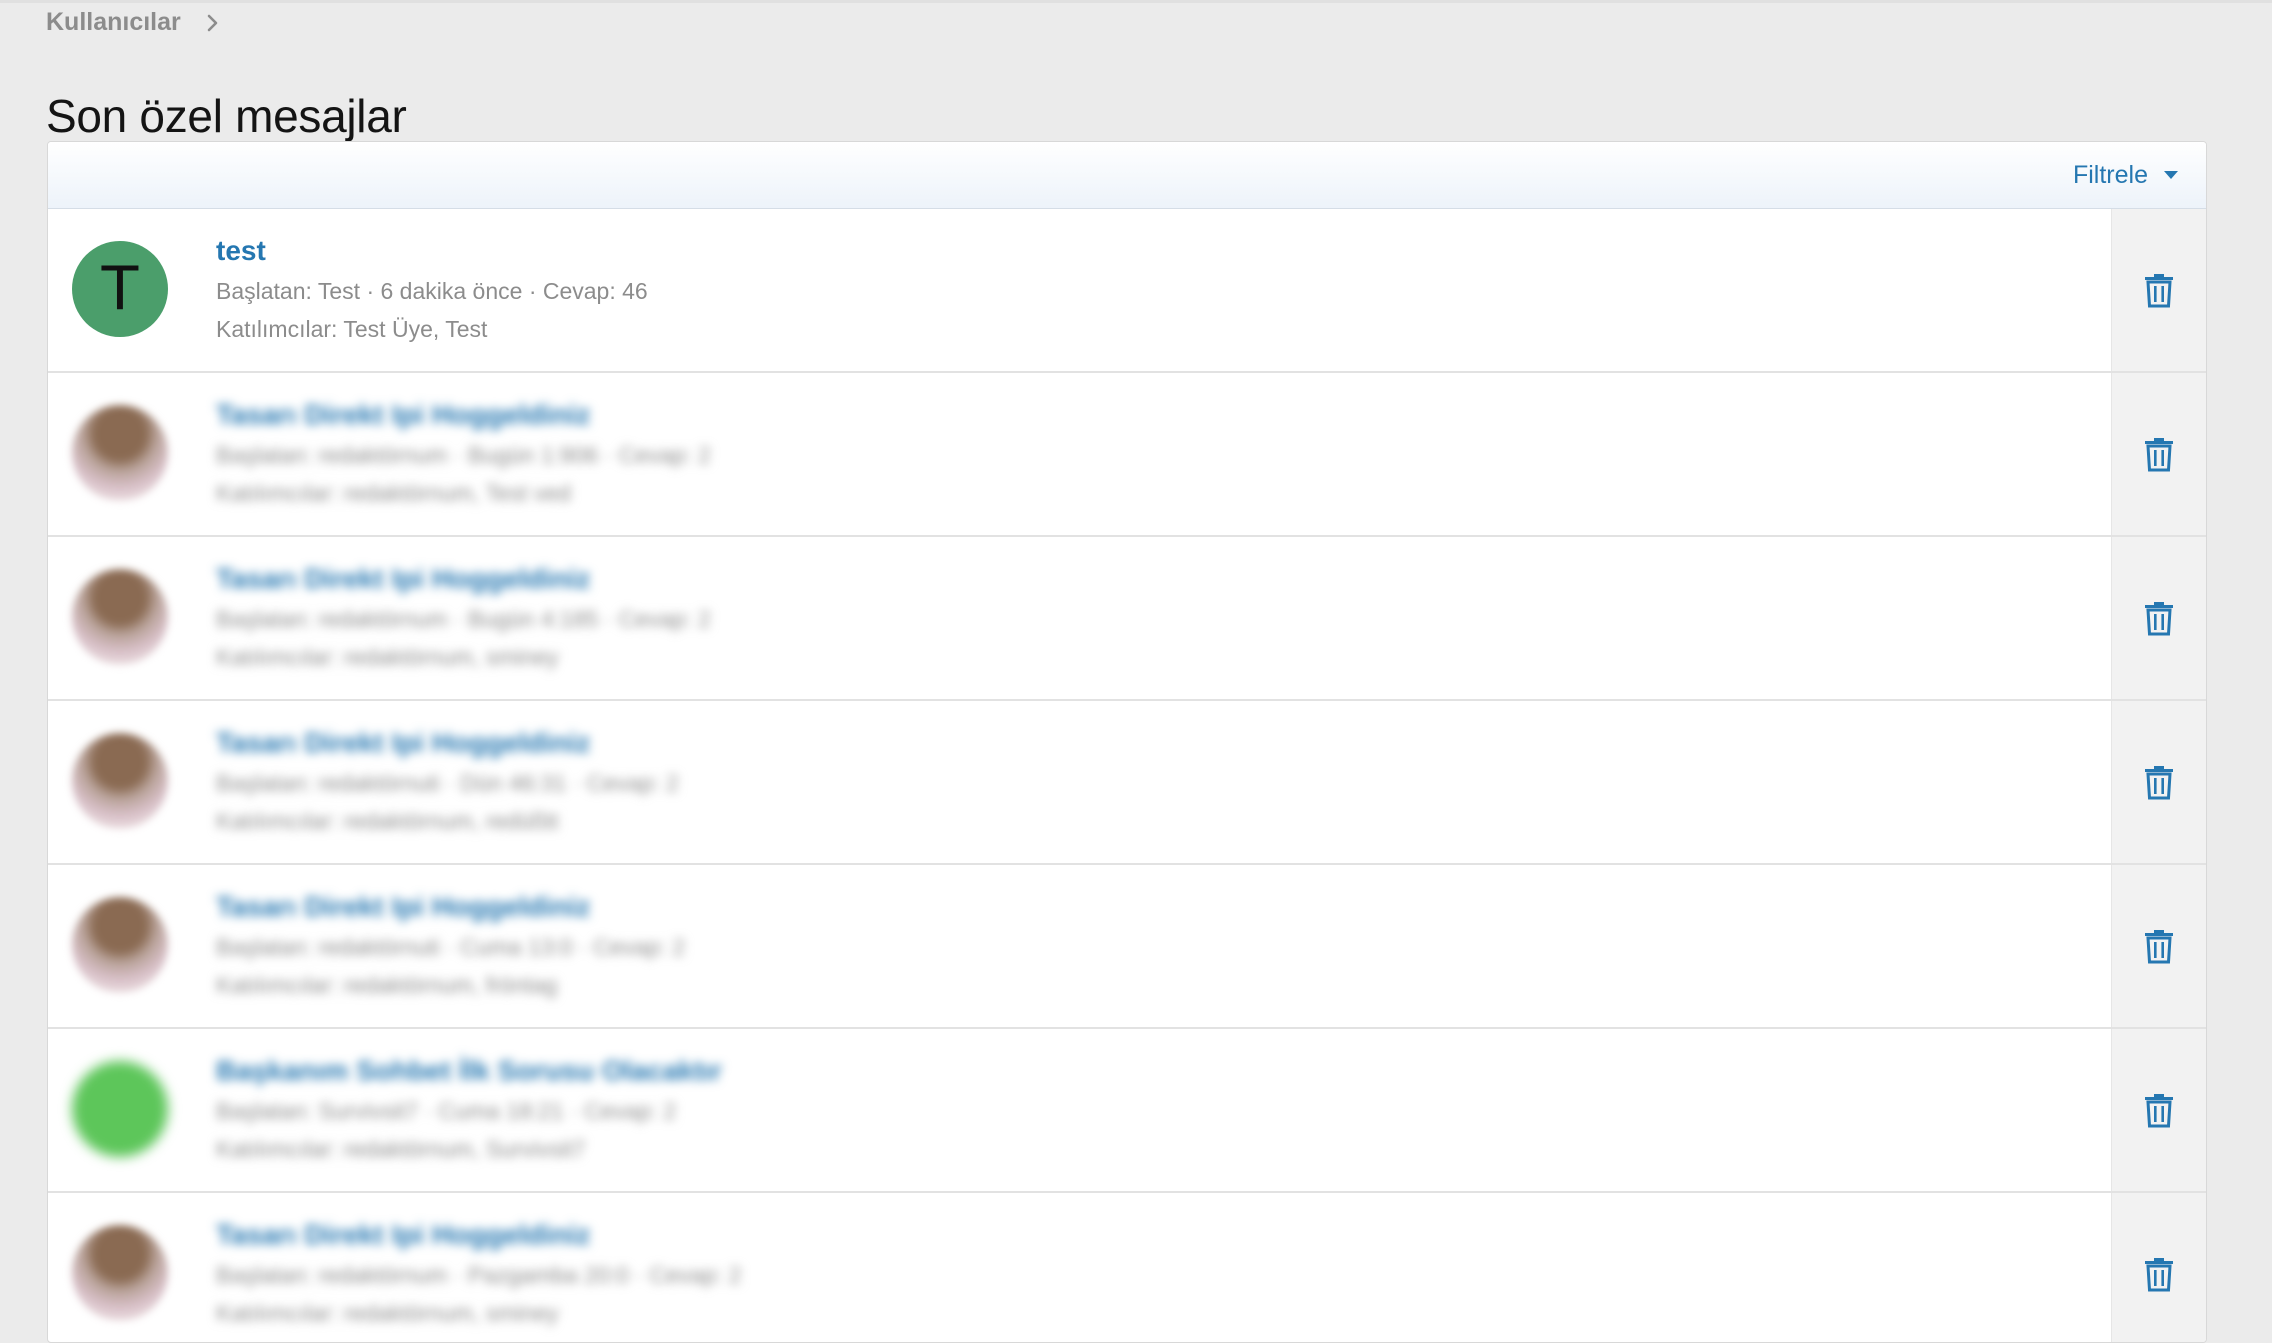  Describe the element at coordinates (1136, 1) in the screenshot. I see `top-border` at that location.